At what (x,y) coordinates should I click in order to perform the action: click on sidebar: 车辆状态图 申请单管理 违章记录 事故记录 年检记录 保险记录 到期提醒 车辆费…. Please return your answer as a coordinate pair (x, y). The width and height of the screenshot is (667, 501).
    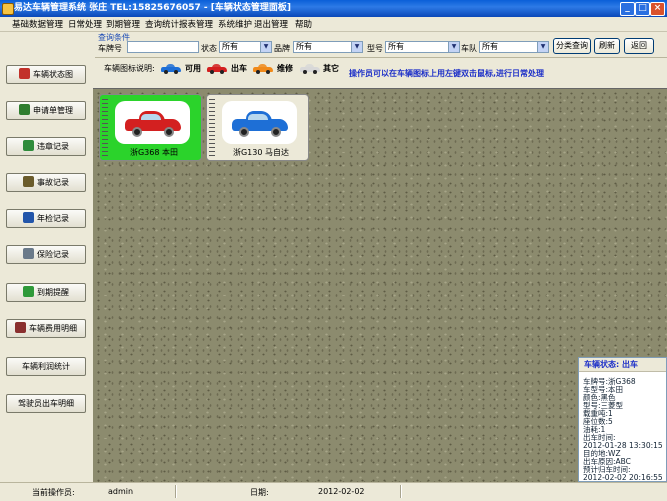
    Looking at the image, I should click on (45, 269).